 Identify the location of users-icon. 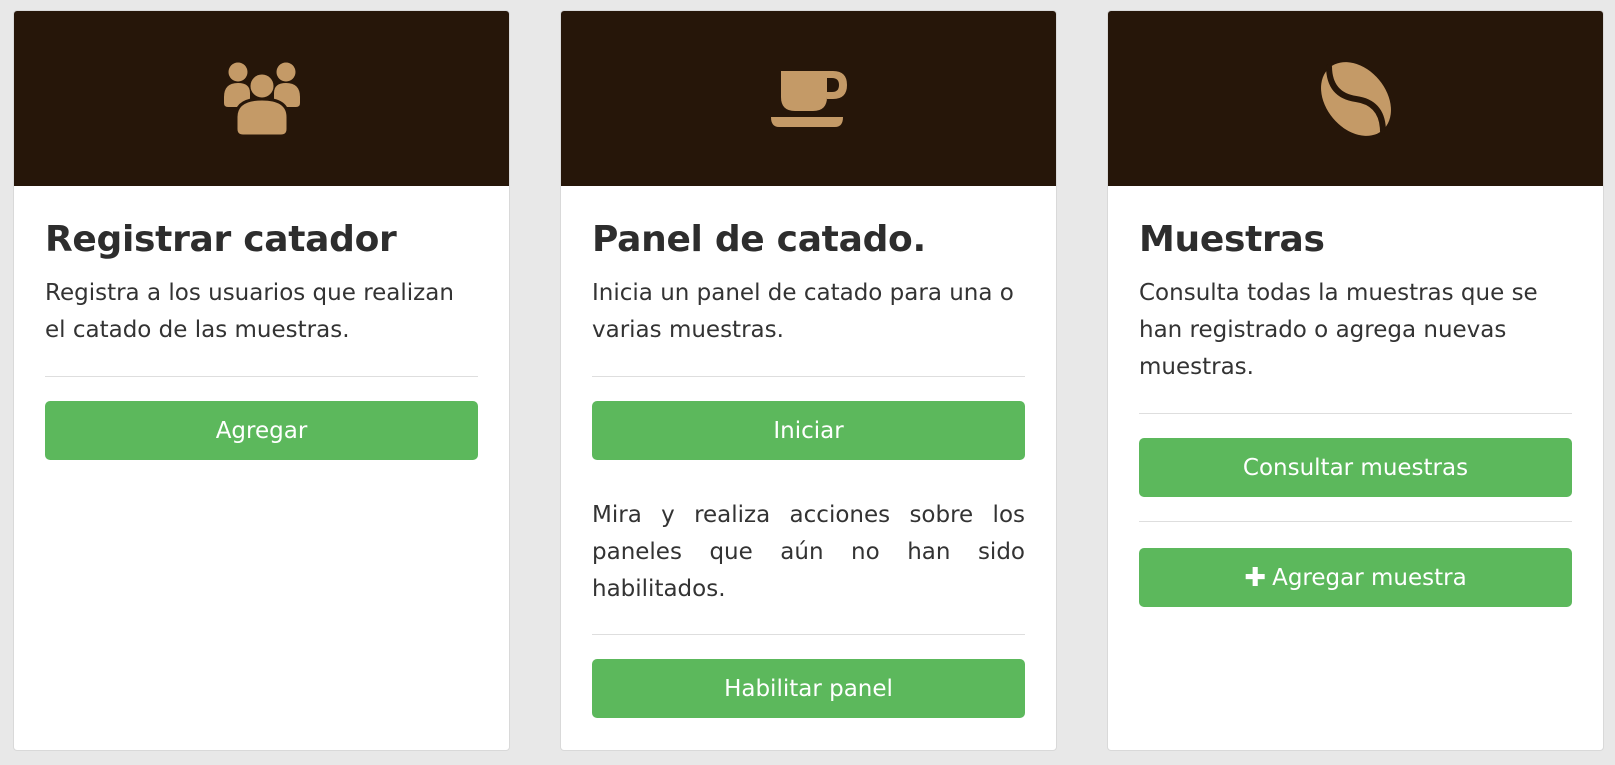
(262, 99).